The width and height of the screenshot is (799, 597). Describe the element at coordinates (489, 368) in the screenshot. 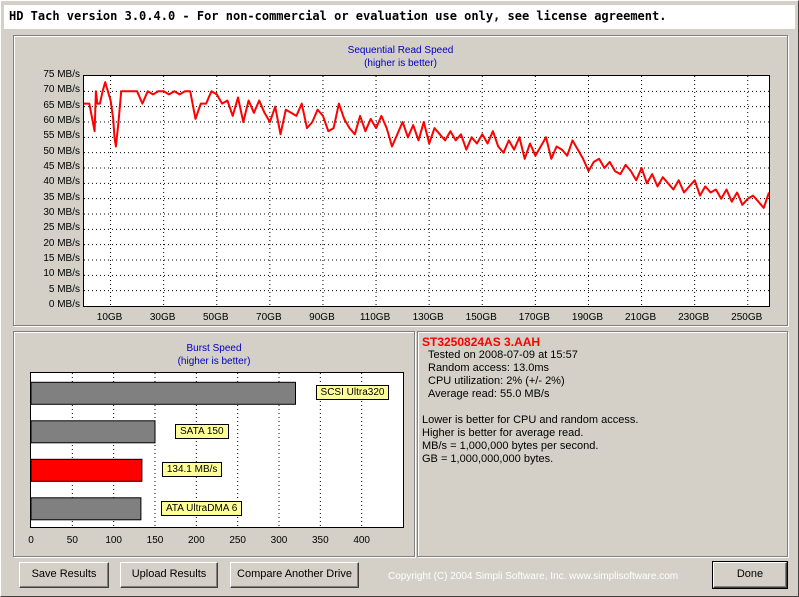

I see `random-access: Random access: 13.0ms` at that location.